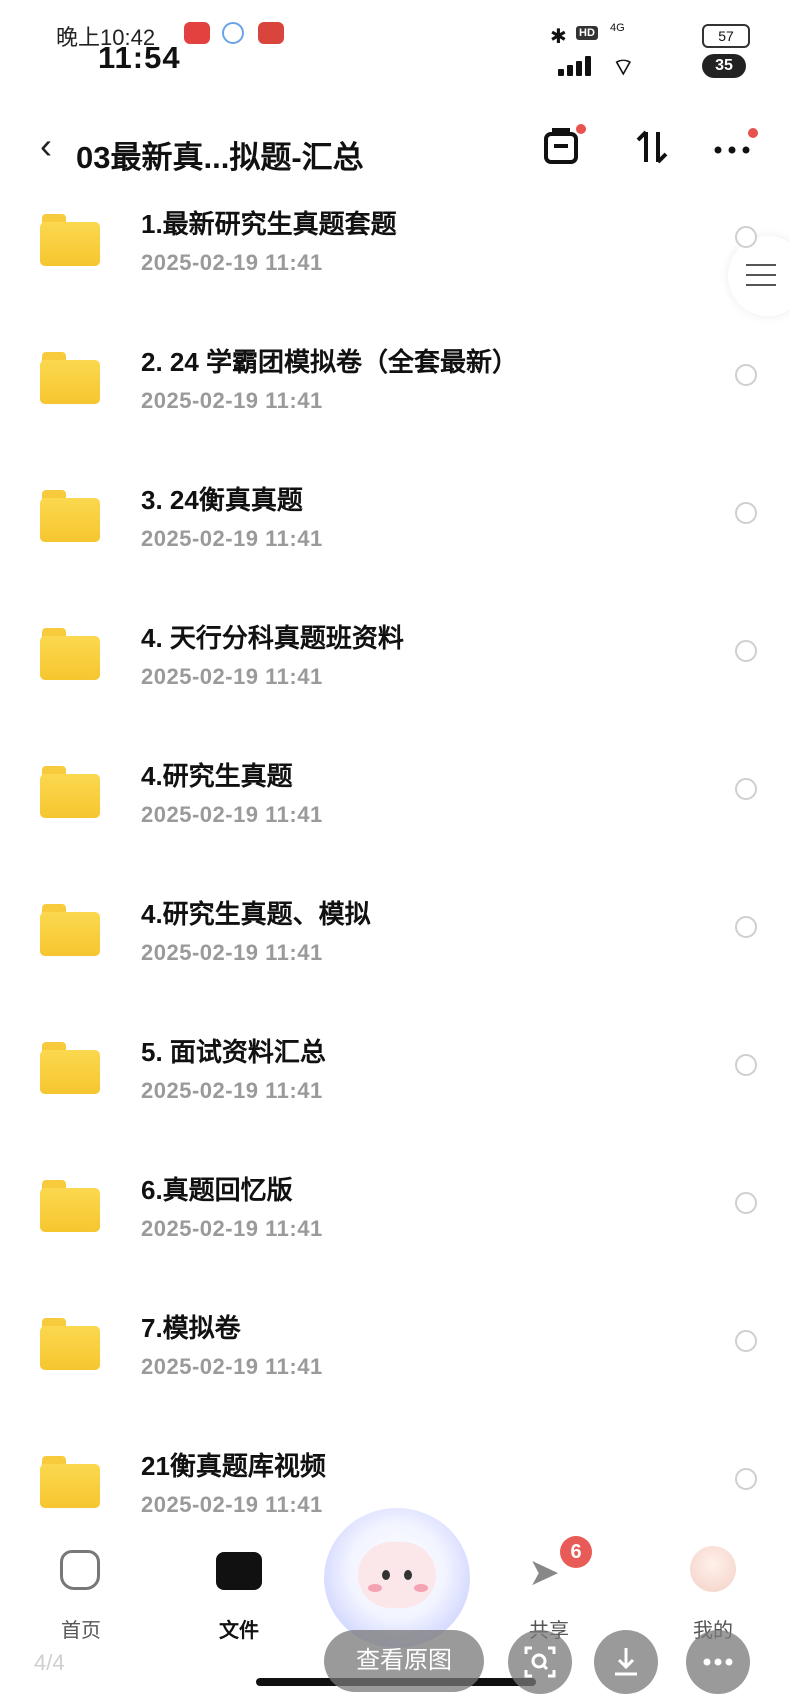 The image size is (790, 1708). What do you see at coordinates (395, 150) in the screenshot?
I see `header: ‹ 03最新真...拟题-汇总` at bounding box center [395, 150].